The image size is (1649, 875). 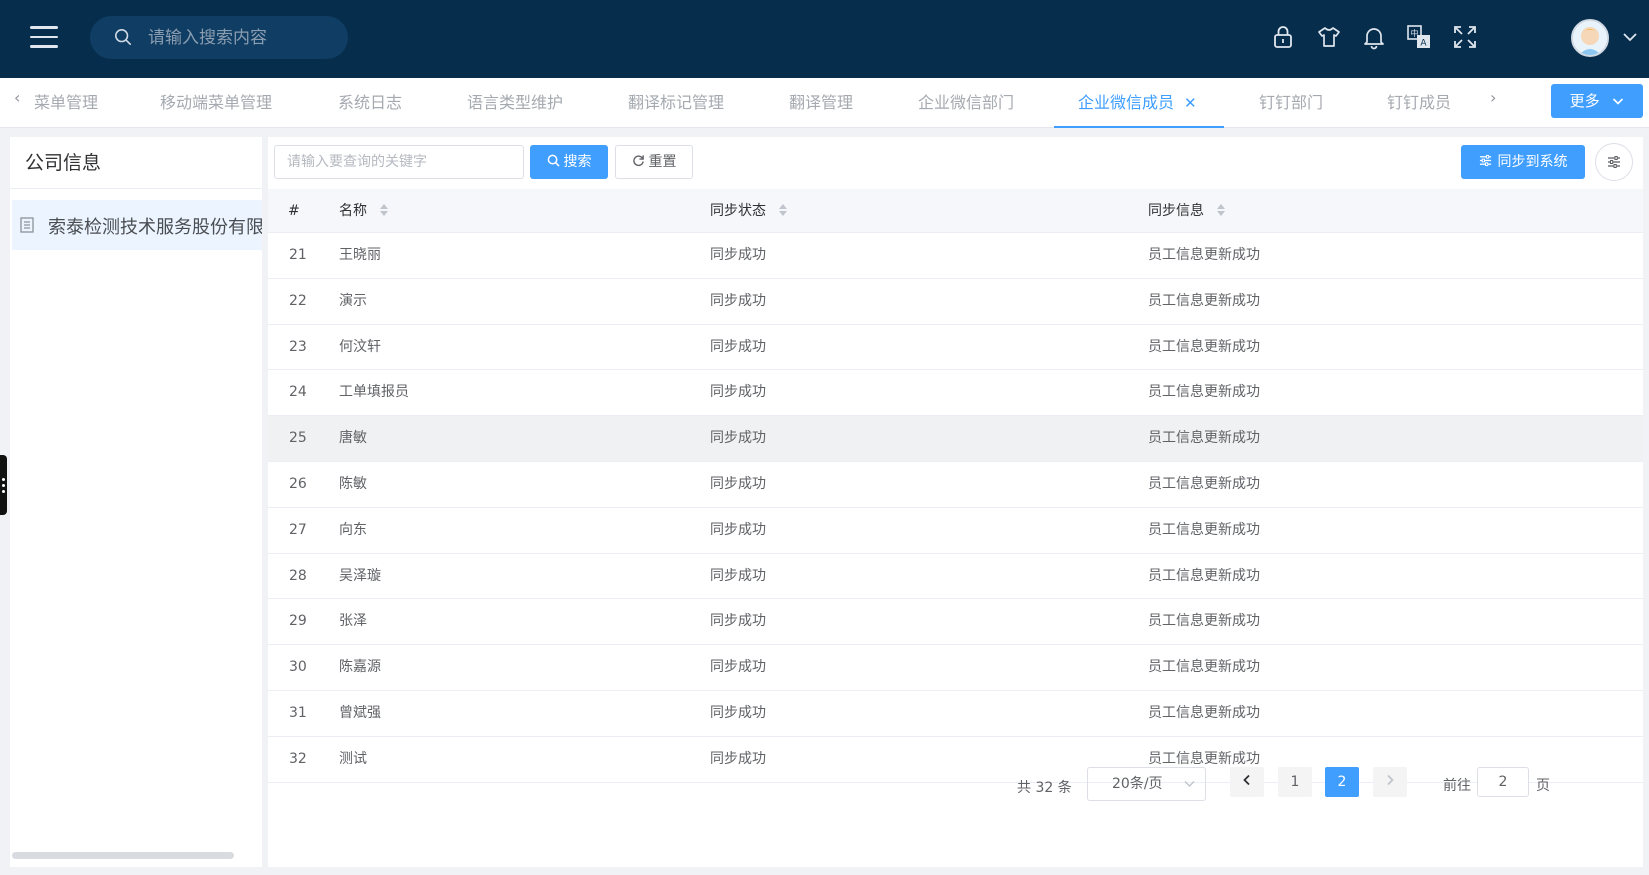 I want to click on tab-wecom-department: 企业微信部门, so click(x=966, y=103).